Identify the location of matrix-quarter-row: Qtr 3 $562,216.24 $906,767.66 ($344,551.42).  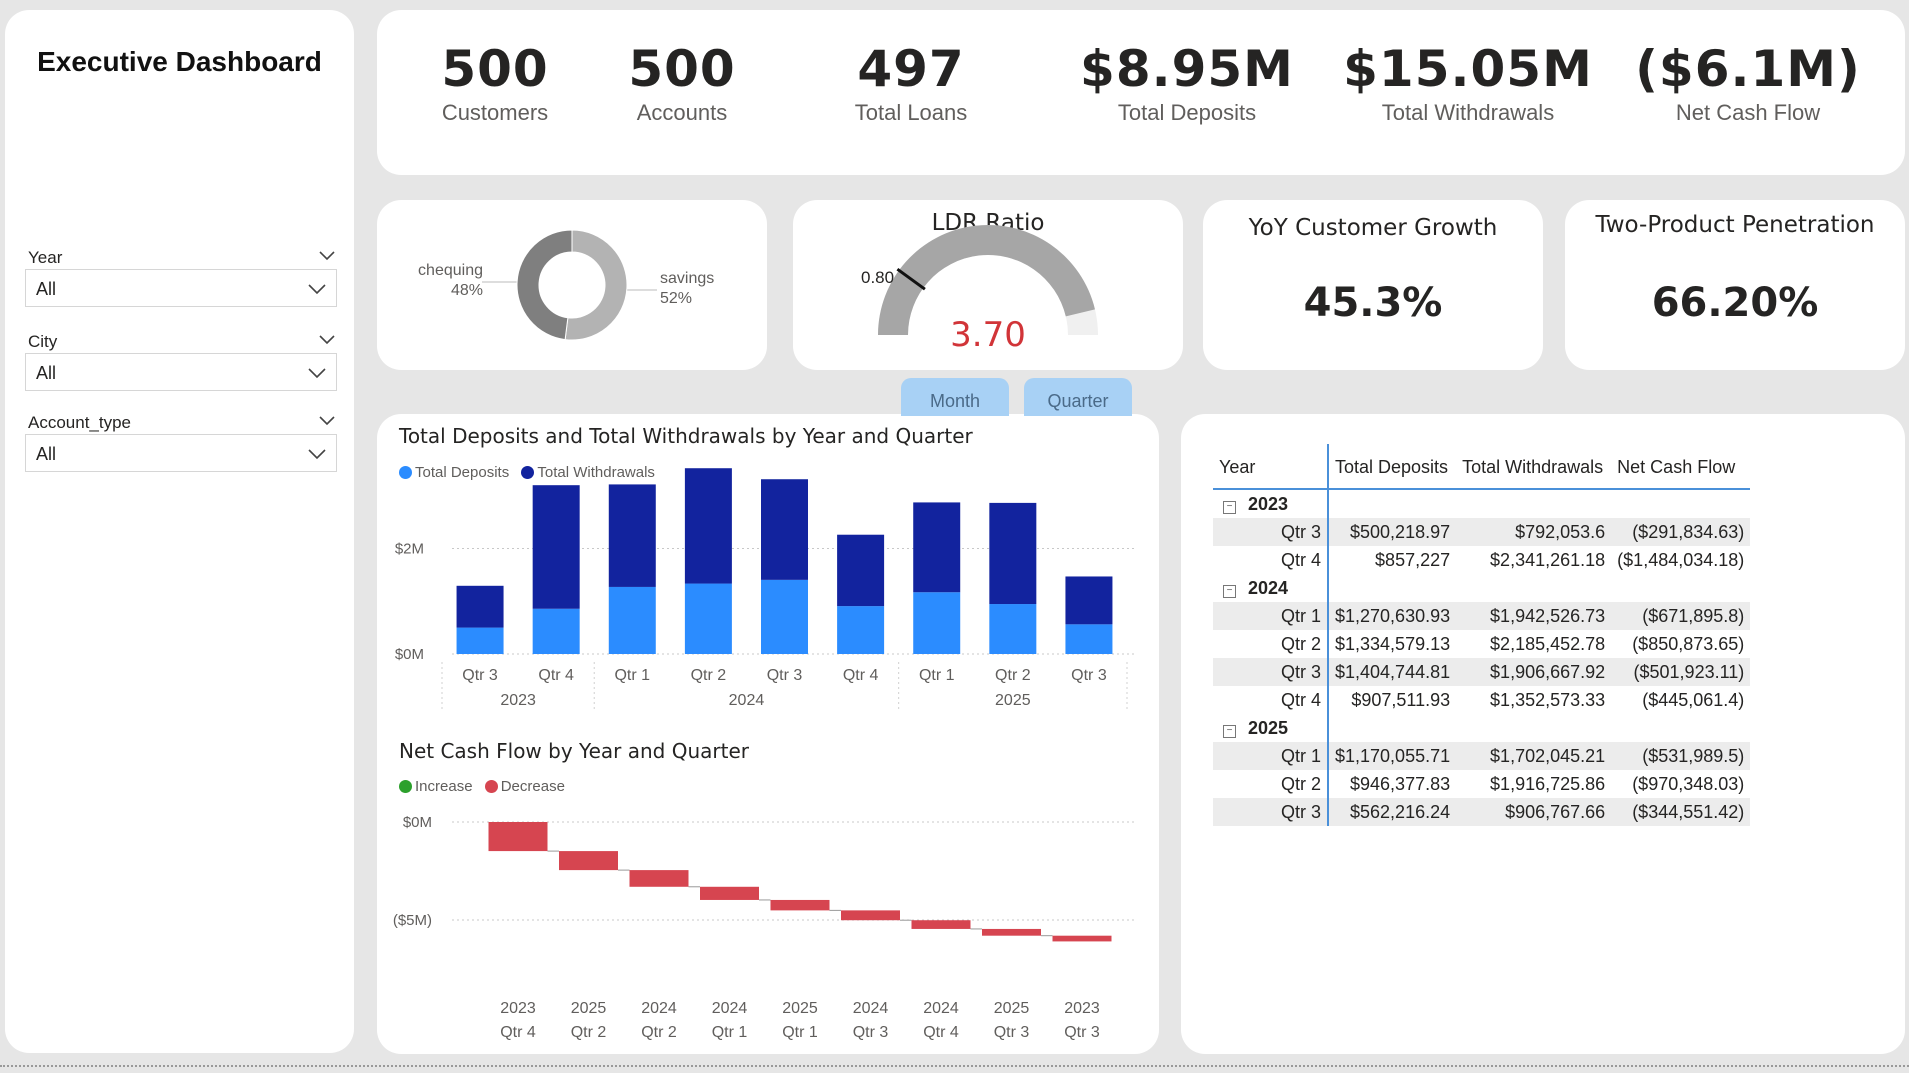
(1482, 812).